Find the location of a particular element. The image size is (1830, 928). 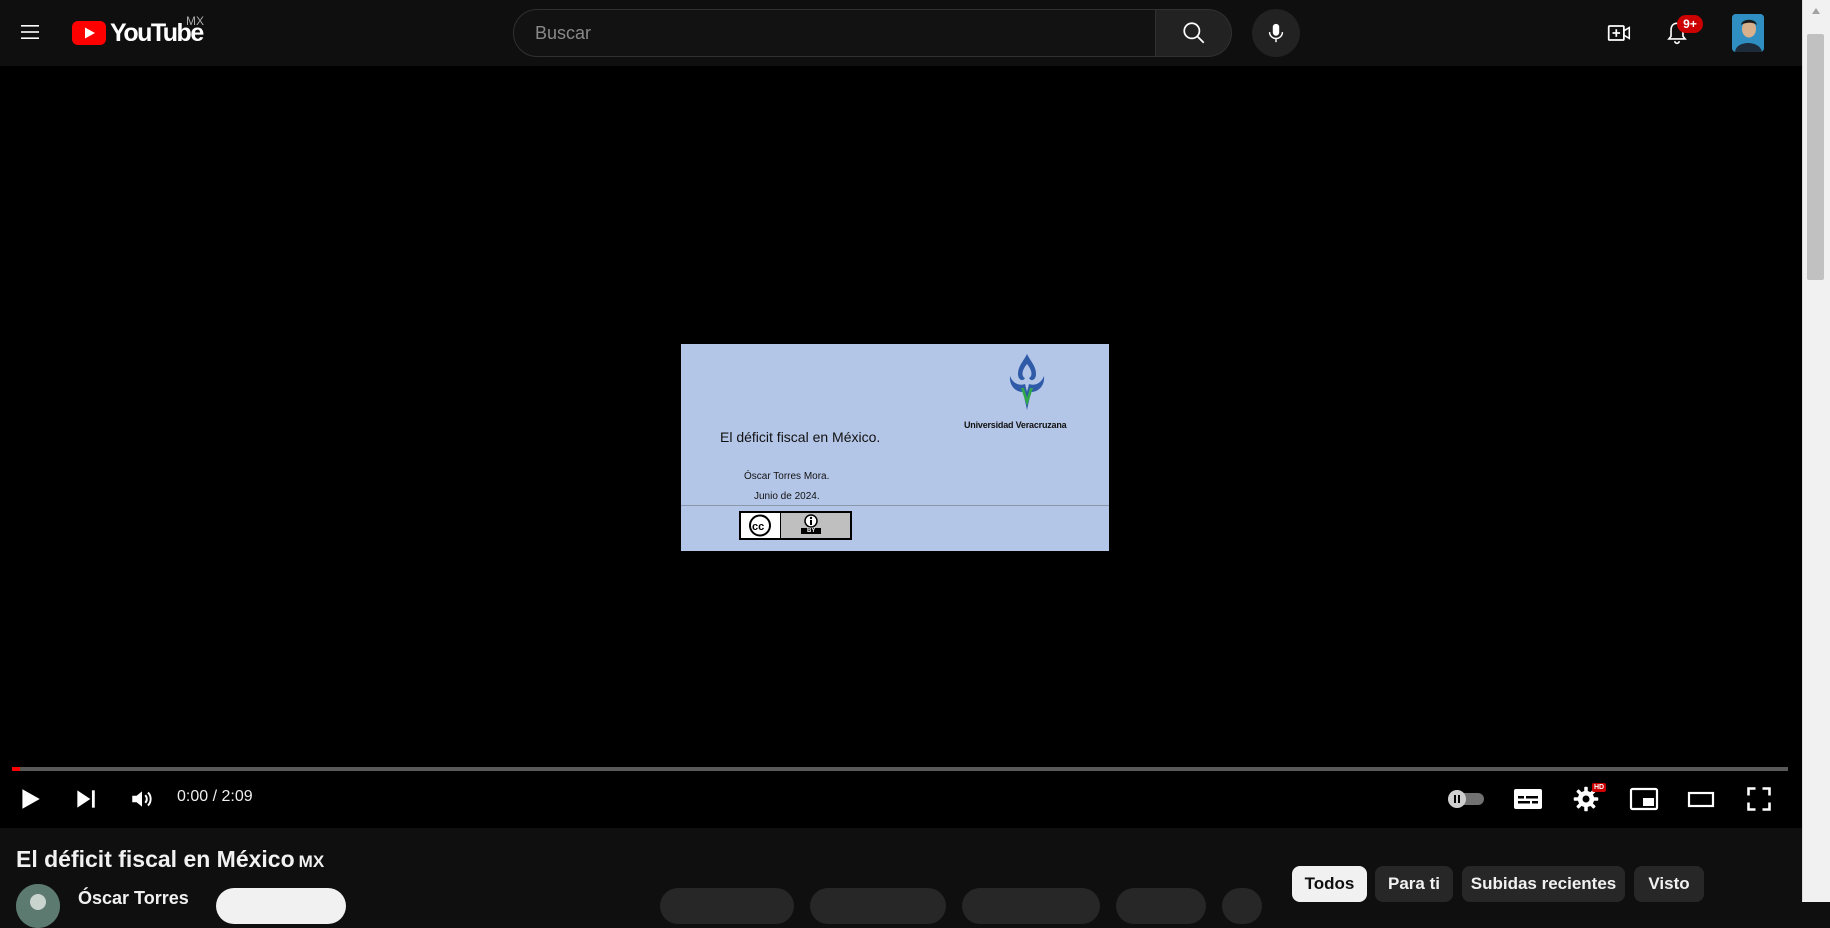

hamburger-menu-icon is located at coordinates (30, 32).